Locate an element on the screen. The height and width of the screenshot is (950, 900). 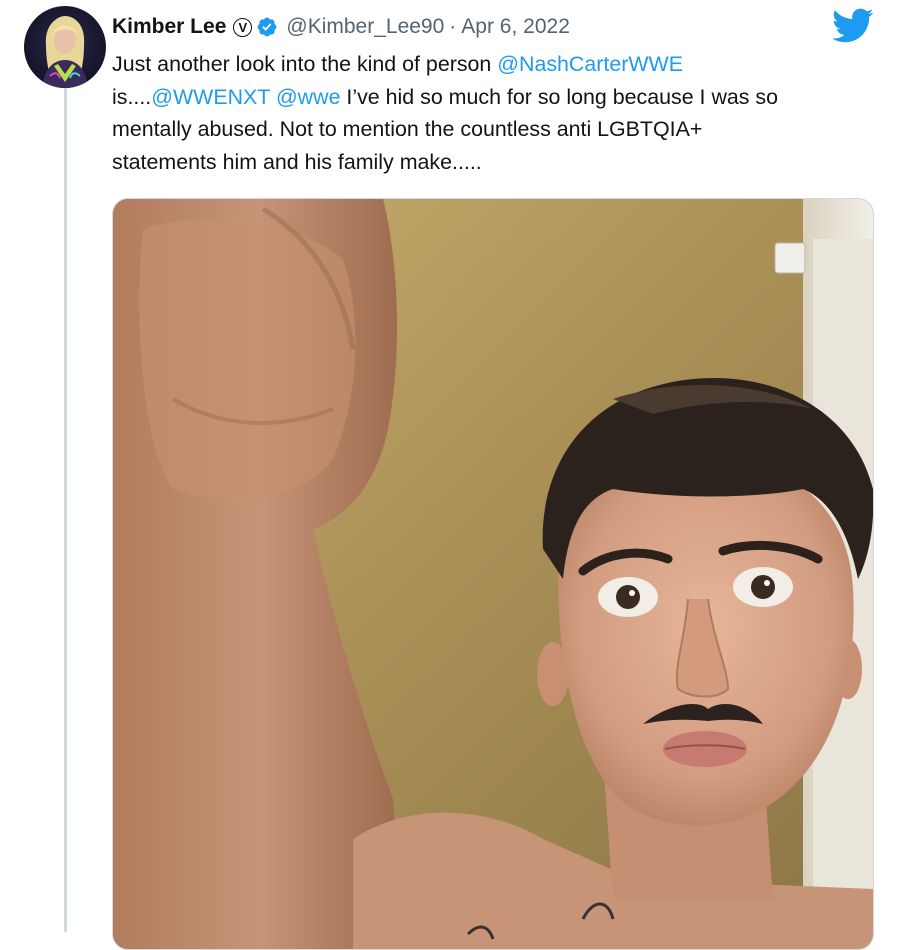
circled-v-icon: V is located at coordinates (243, 27).